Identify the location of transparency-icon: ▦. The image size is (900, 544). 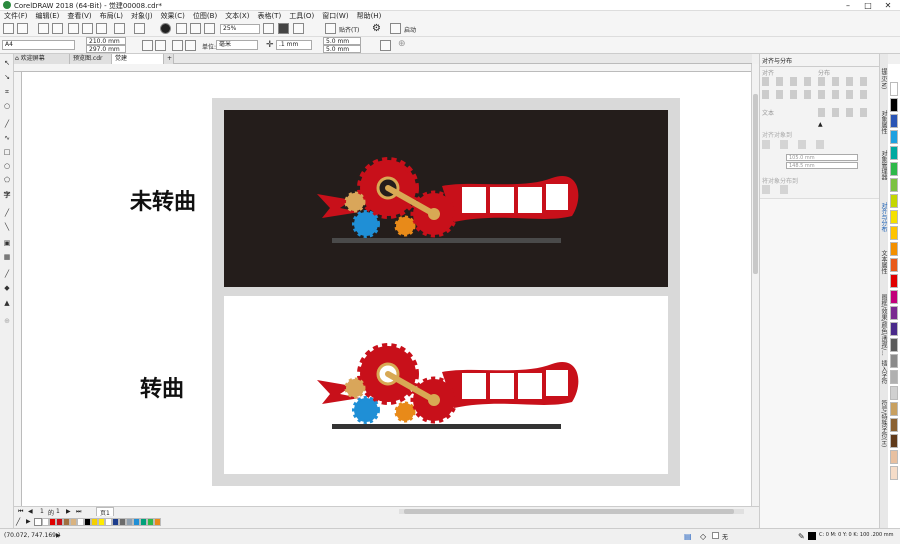
(7, 257).